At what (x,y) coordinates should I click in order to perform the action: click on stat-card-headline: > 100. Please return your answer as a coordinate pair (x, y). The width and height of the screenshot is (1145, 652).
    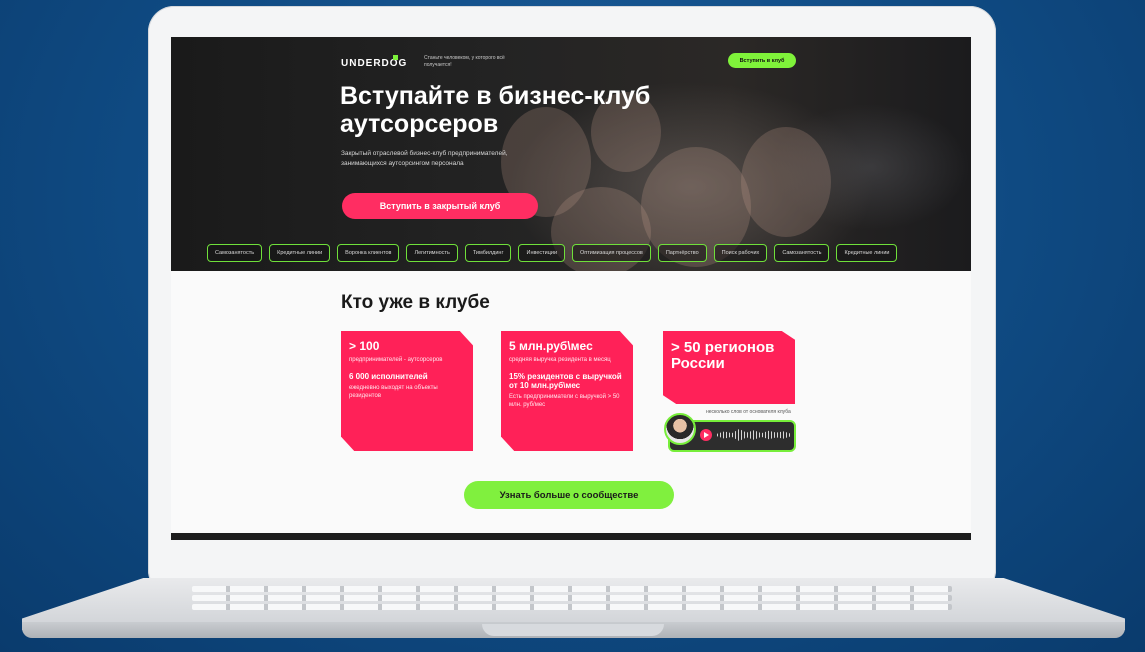
    Looking at the image, I should click on (364, 346).